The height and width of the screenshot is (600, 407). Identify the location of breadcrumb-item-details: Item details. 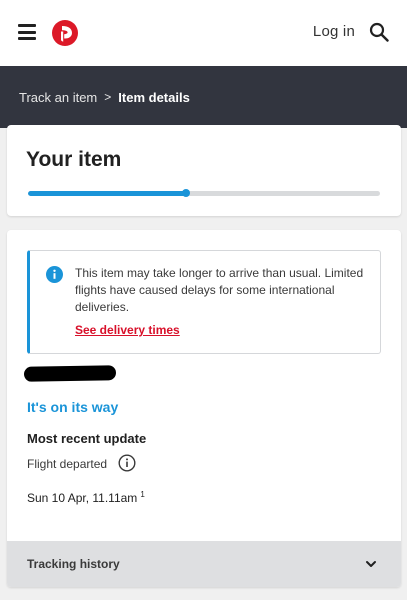
(154, 97).